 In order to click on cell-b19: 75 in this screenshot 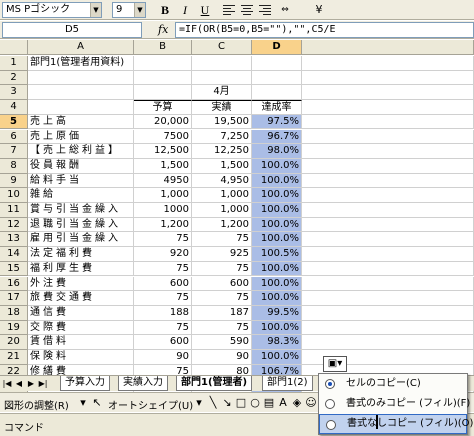, I will do `click(163, 328)`.